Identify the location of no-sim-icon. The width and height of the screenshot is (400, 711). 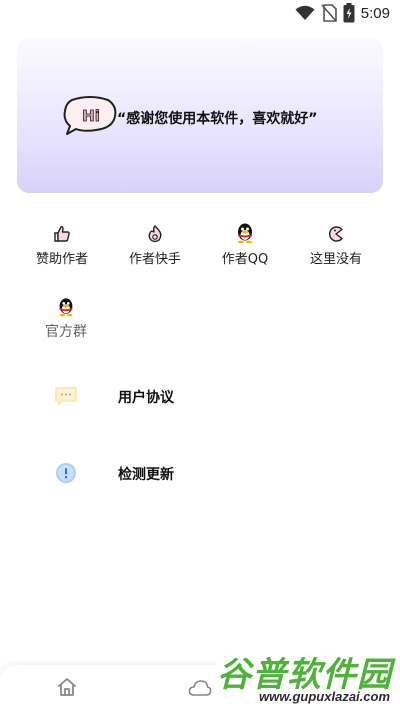
(329, 13).